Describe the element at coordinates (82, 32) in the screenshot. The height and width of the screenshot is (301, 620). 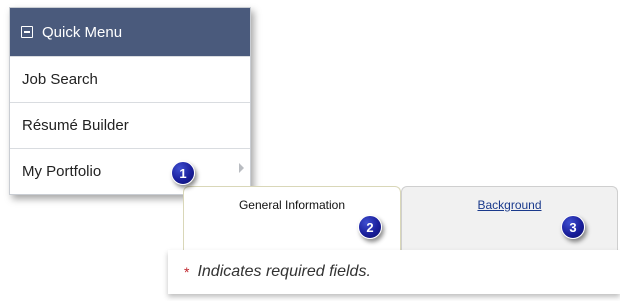
I see `quick-menu-title: Quick Menu` at that location.